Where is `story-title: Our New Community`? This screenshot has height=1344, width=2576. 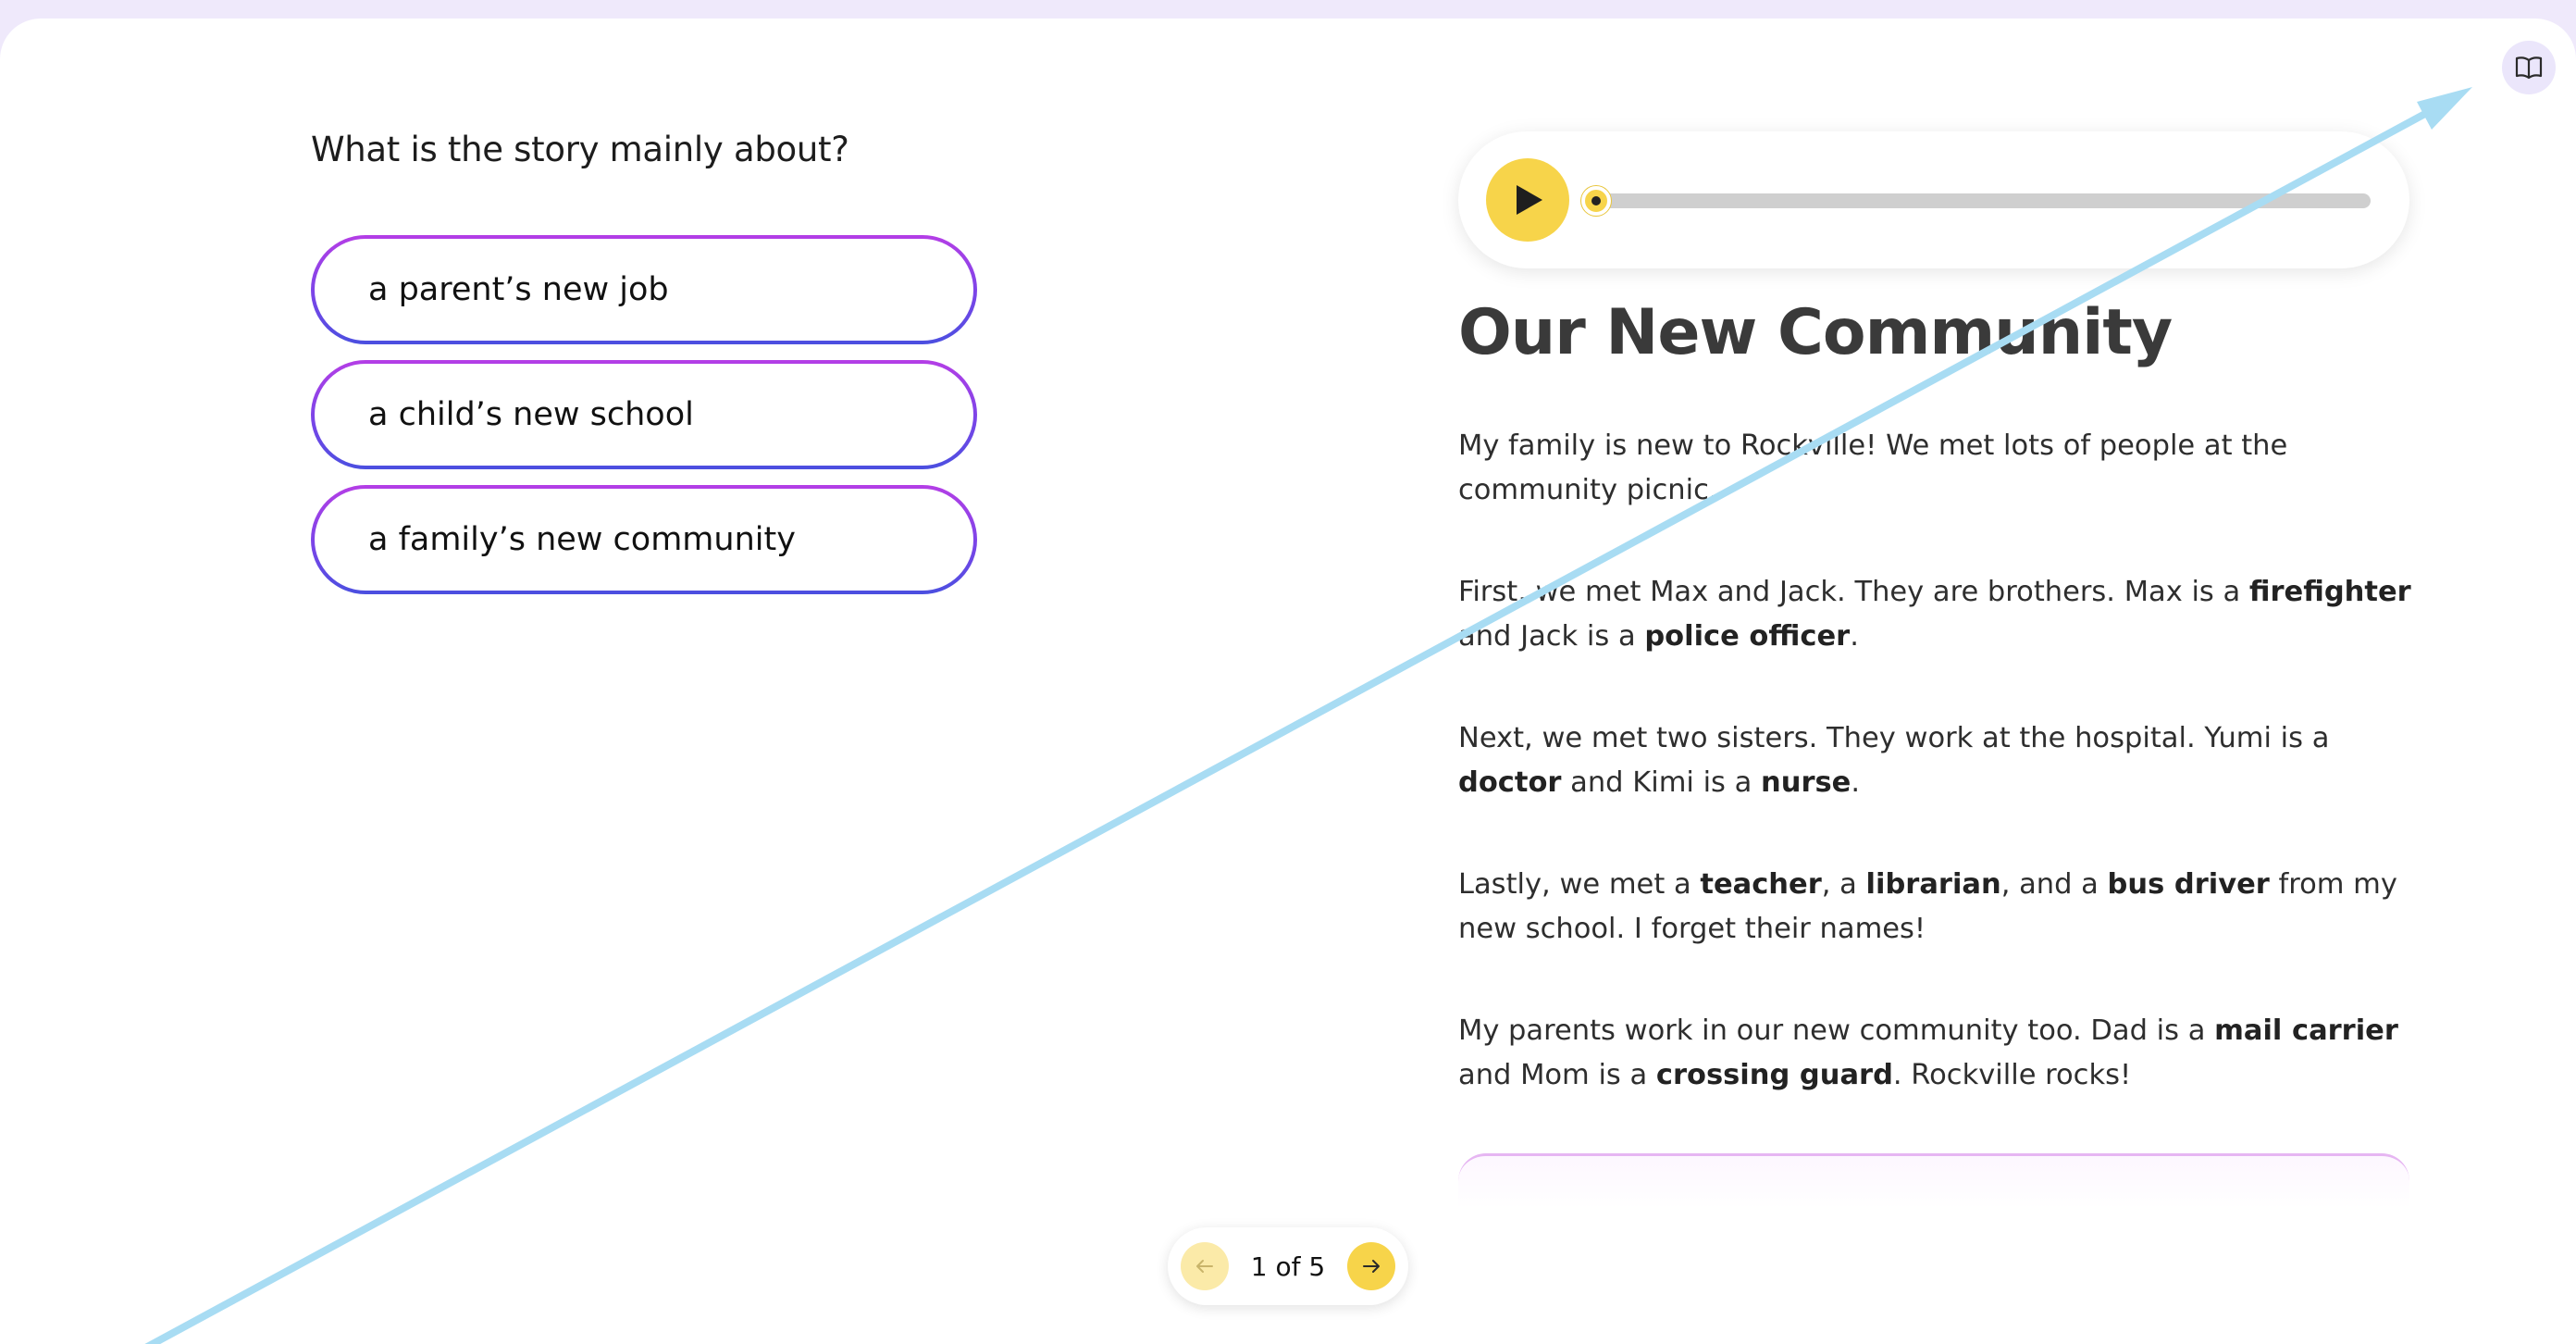
story-title: Our New Community is located at coordinates (1816, 332).